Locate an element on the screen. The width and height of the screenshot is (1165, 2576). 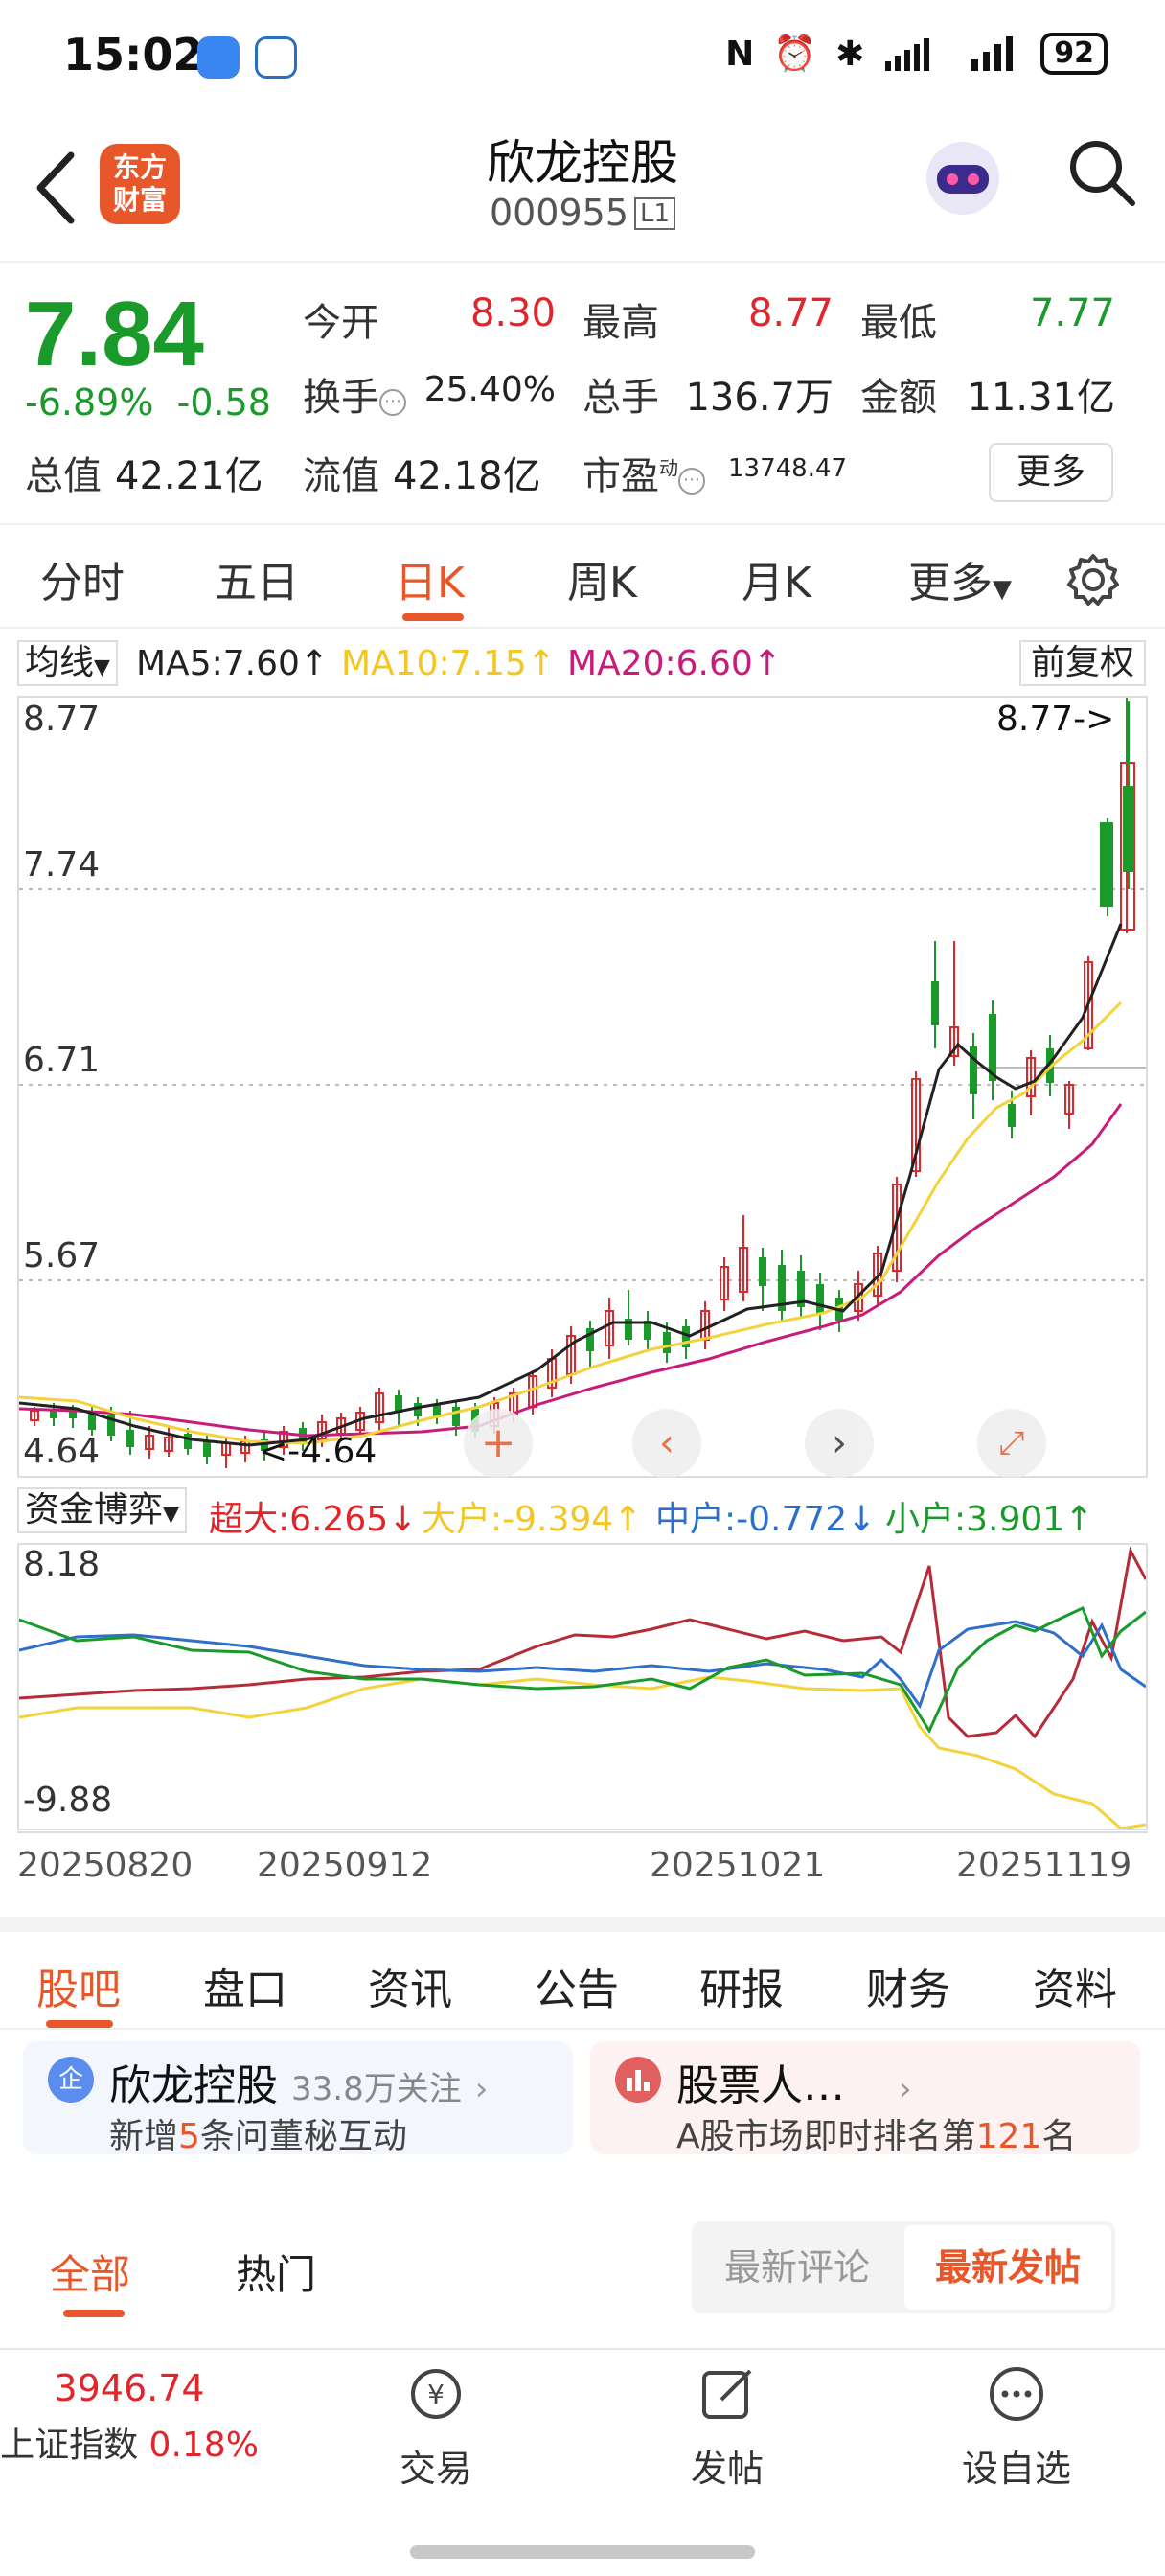
add-drawing-button: + is located at coordinates (499, 1443).